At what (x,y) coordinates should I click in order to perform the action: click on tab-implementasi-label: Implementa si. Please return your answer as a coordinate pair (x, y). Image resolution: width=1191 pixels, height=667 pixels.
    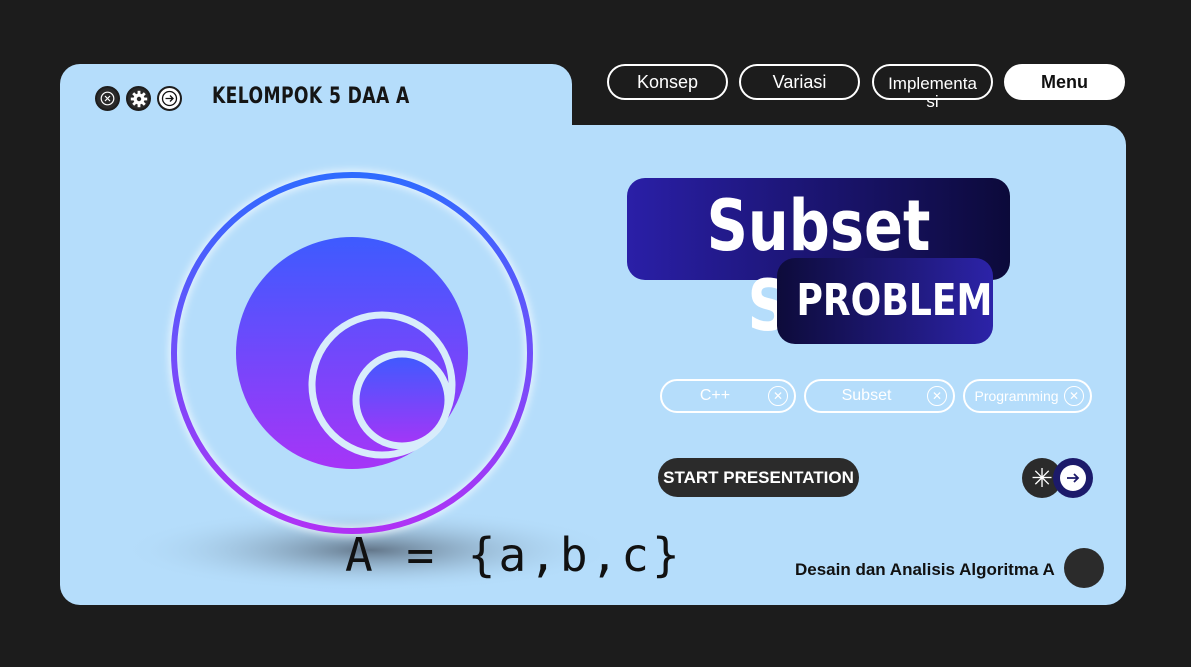
    Looking at the image, I should click on (932, 92).